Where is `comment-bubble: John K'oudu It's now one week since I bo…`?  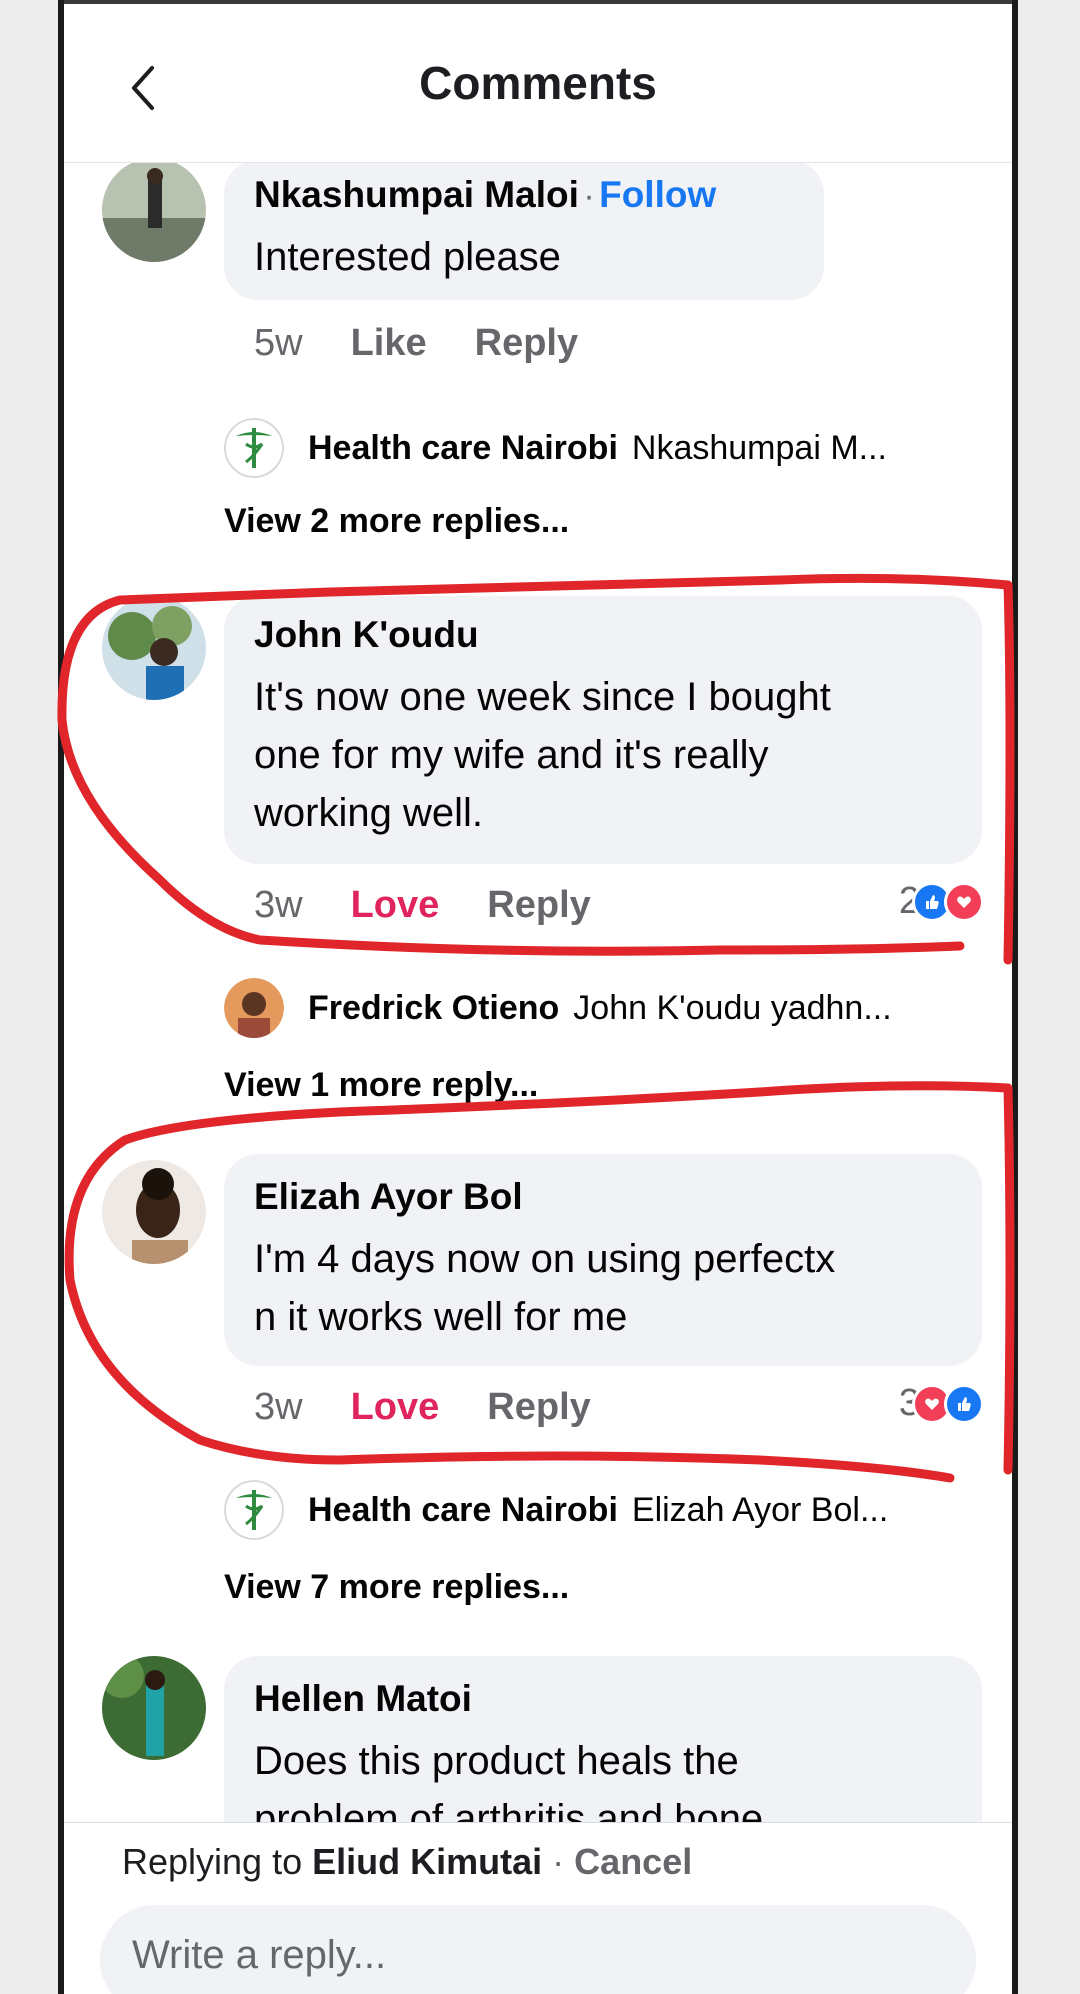 comment-bubble: John K'oudu It's now one week since I bo… is located at coordinates (603, 730).